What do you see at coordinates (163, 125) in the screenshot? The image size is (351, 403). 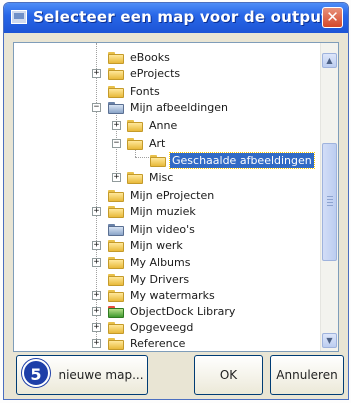 I see `tree-item-label: Anne` at bounding box center [163, 125].